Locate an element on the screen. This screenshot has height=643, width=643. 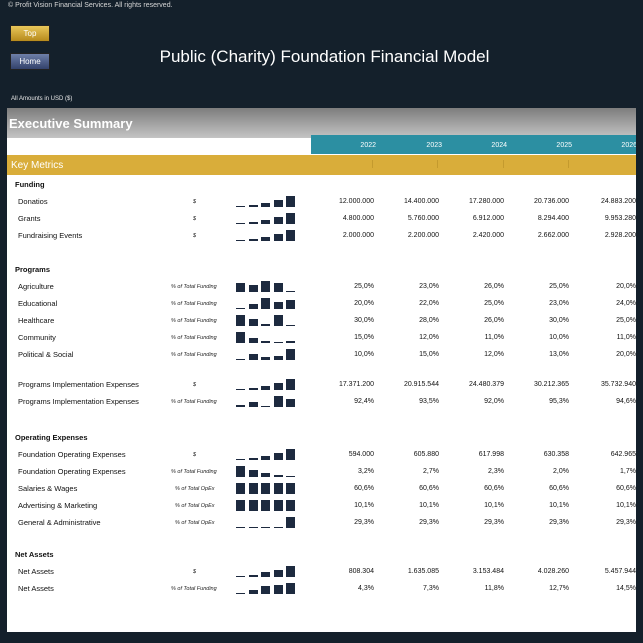
metric-label: Political & Social is located at coordinates (46, 354).